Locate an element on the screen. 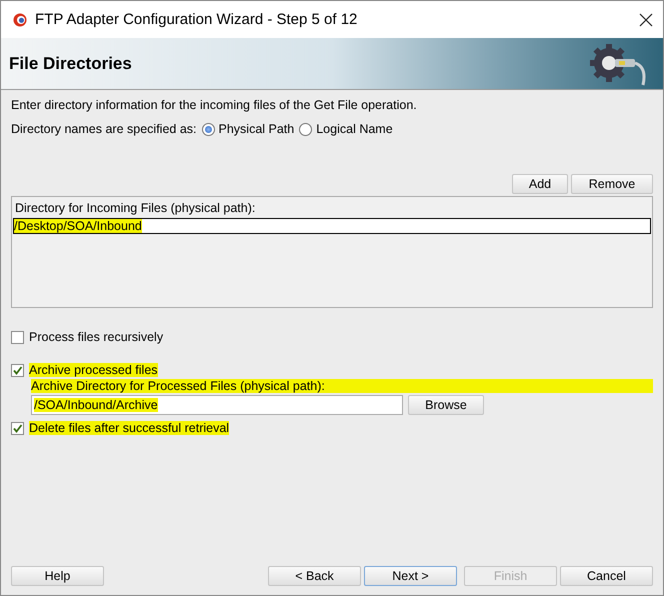  checkbox-option: Process files recursively is located at coordinates (332, 337).